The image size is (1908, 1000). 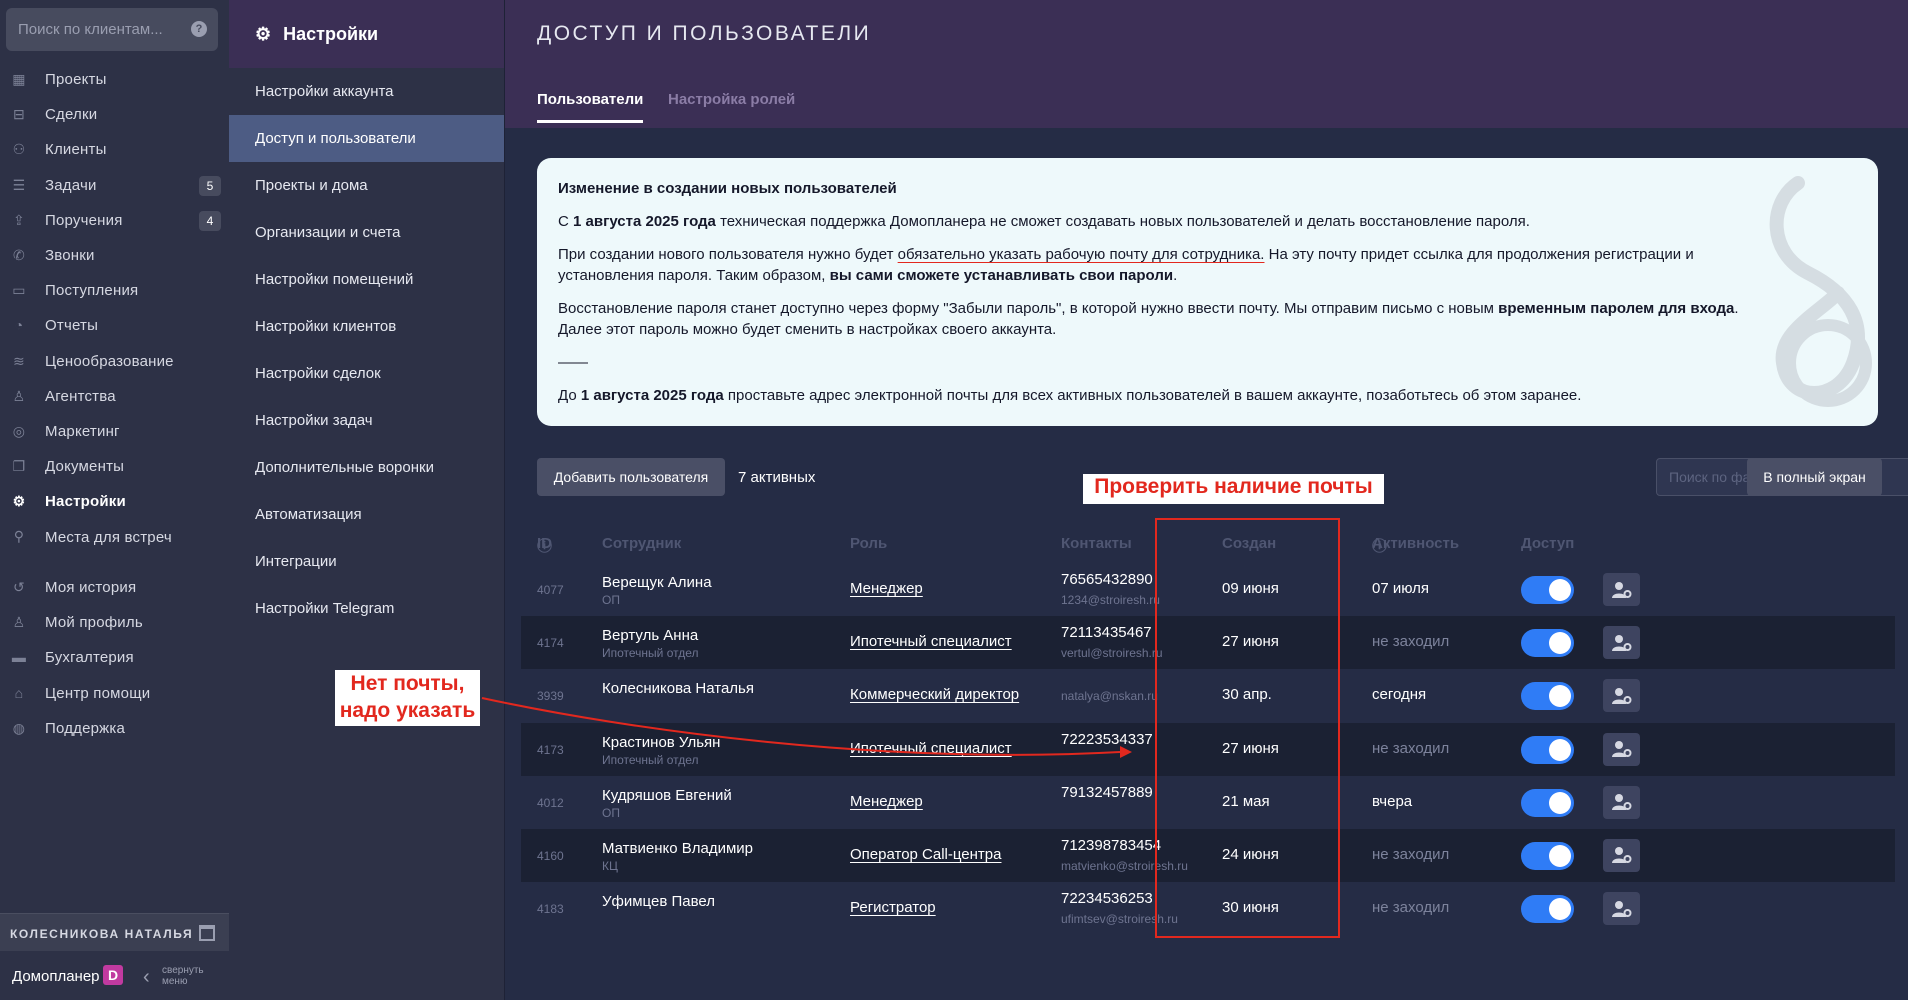 I want to click on user-id: 4160, so click(x=550, y=855).